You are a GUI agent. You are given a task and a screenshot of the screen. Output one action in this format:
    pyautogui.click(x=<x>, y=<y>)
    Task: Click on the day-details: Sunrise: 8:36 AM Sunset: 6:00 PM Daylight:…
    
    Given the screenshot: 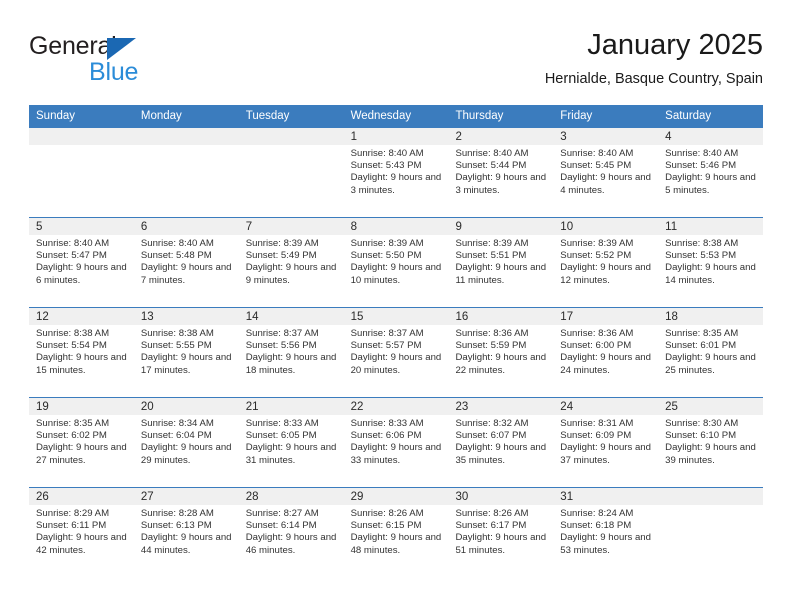 What is the action you would take?
    pyautogui.click(x=605, y=351)
    